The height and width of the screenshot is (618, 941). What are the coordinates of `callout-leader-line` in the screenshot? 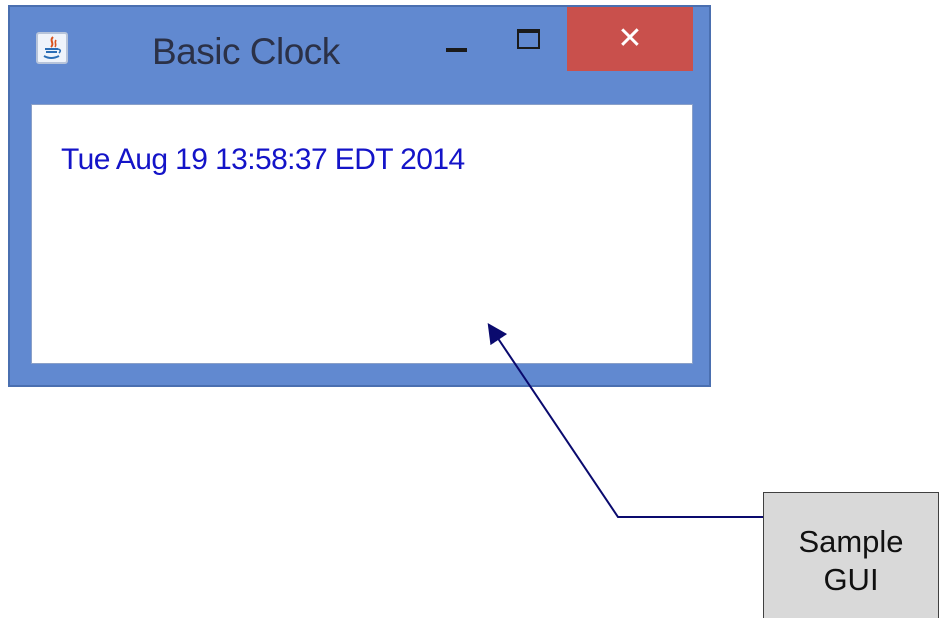 It's located at (625, 420).